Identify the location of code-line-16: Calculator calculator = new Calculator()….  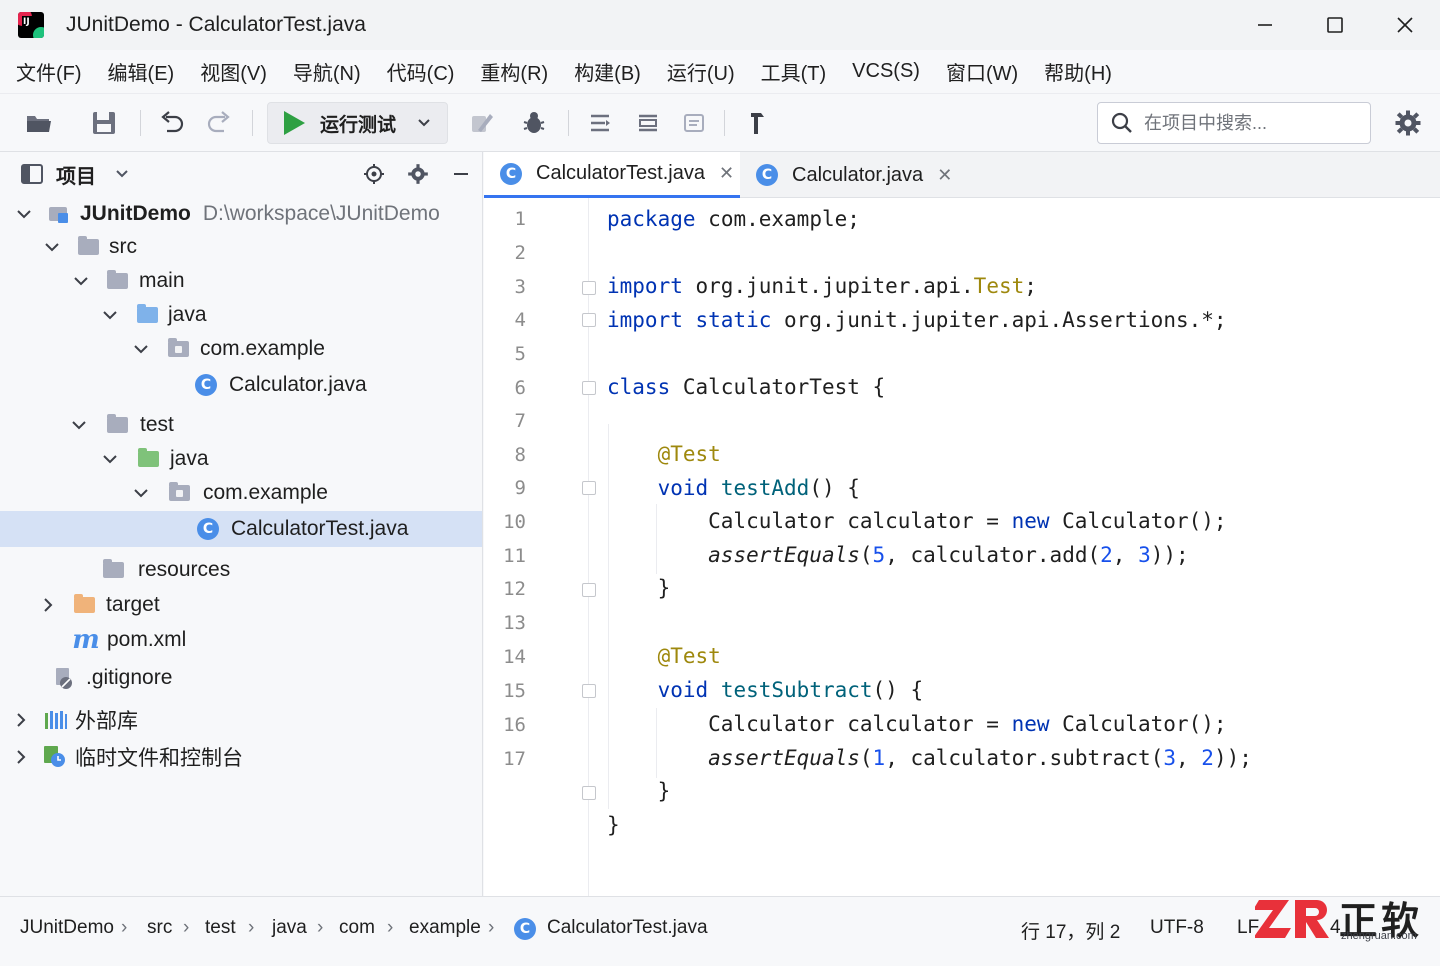
(916, 724).